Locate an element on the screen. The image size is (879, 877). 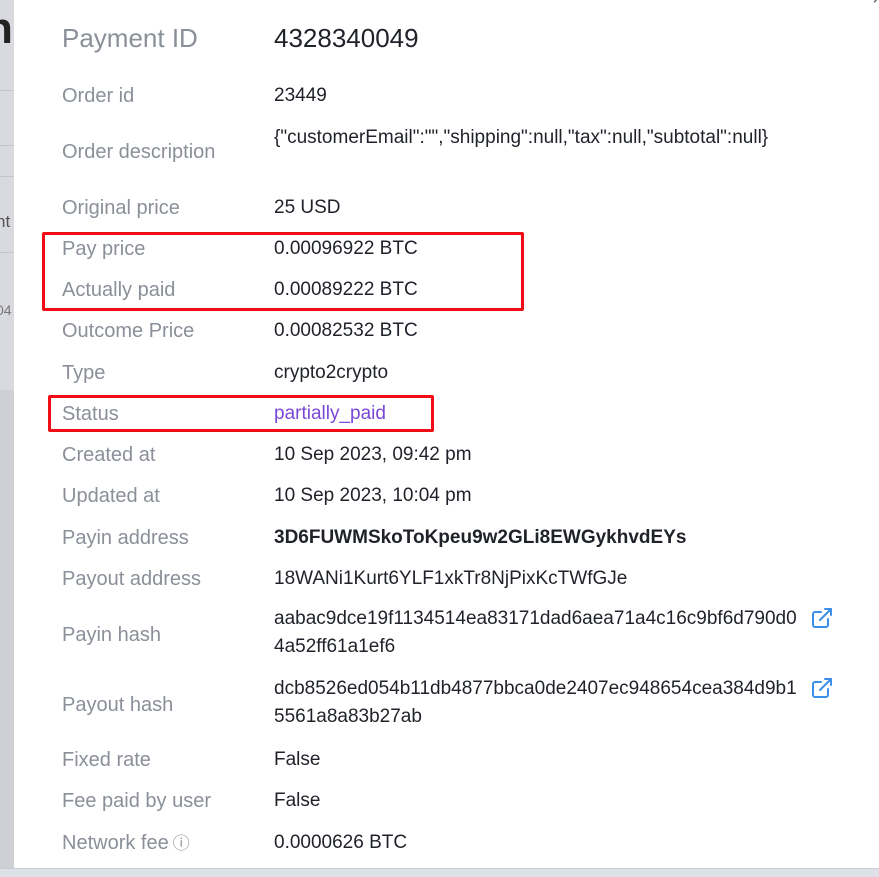
actually-paid-label: Actually paid is located at coordinates (119, 290).